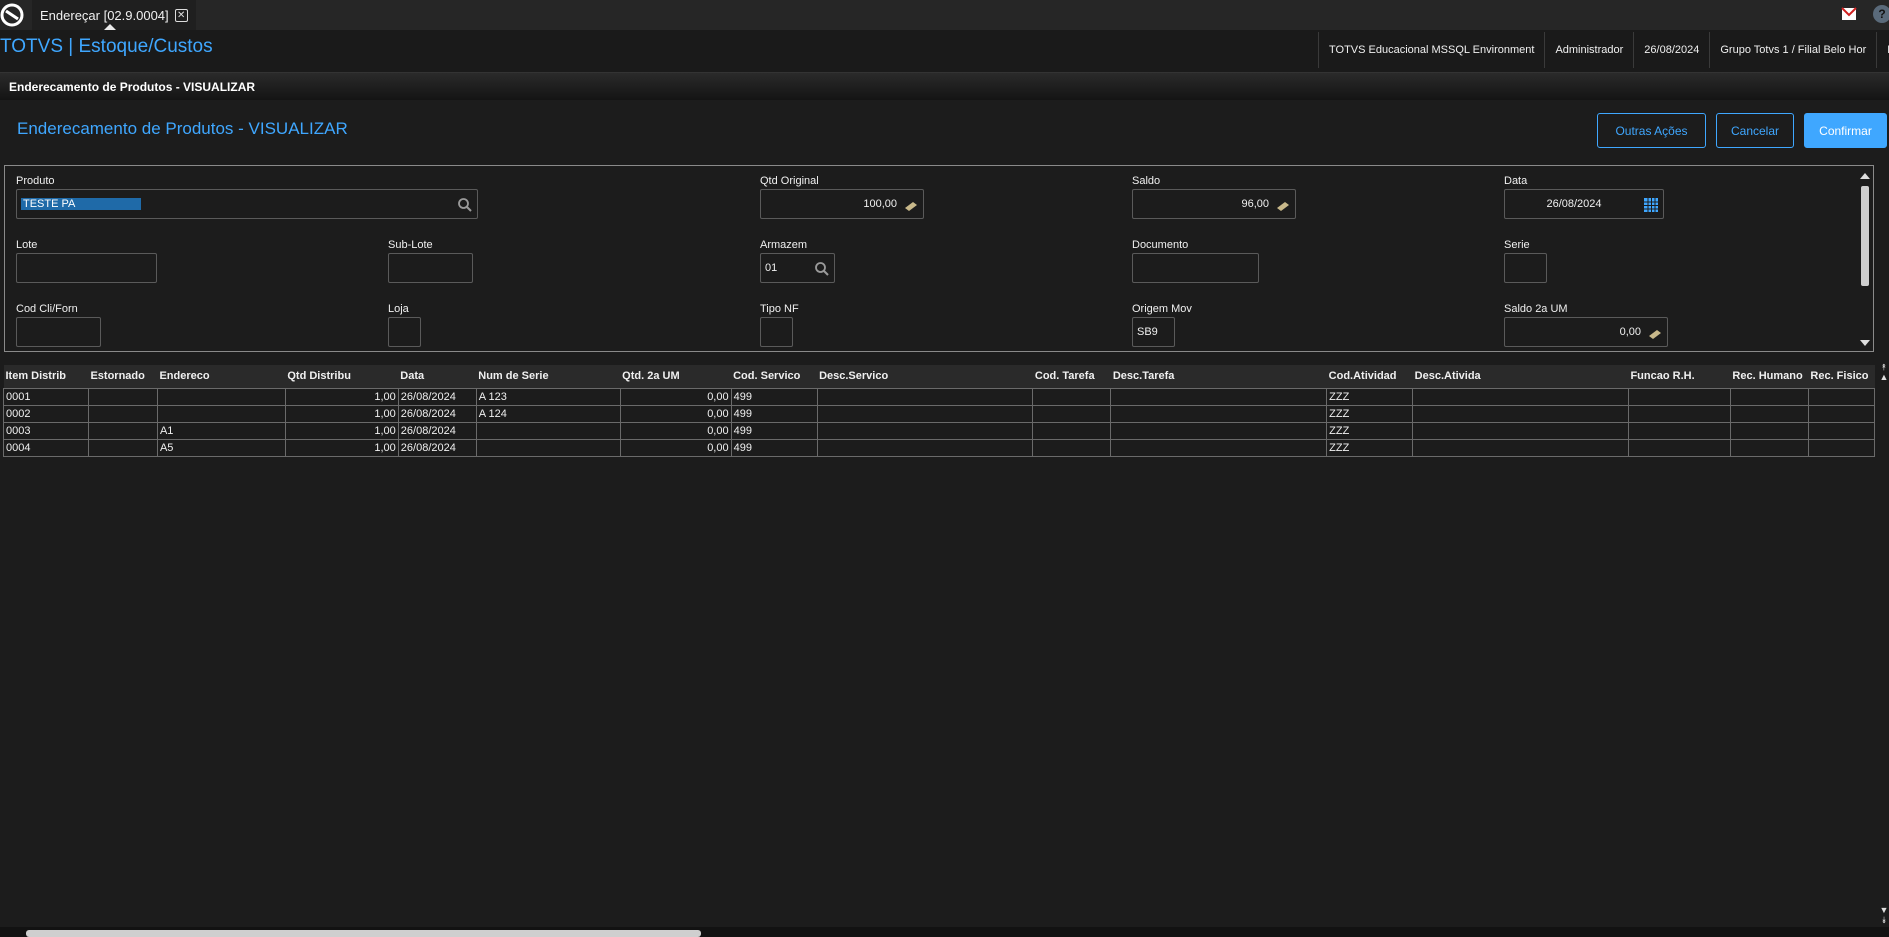 The width and height of the screenshot is (1889, 937). Describe the element at coordinates (1884, 920) in the screenshot. I see `scroll-bottom-icon: ⯯` at that location.